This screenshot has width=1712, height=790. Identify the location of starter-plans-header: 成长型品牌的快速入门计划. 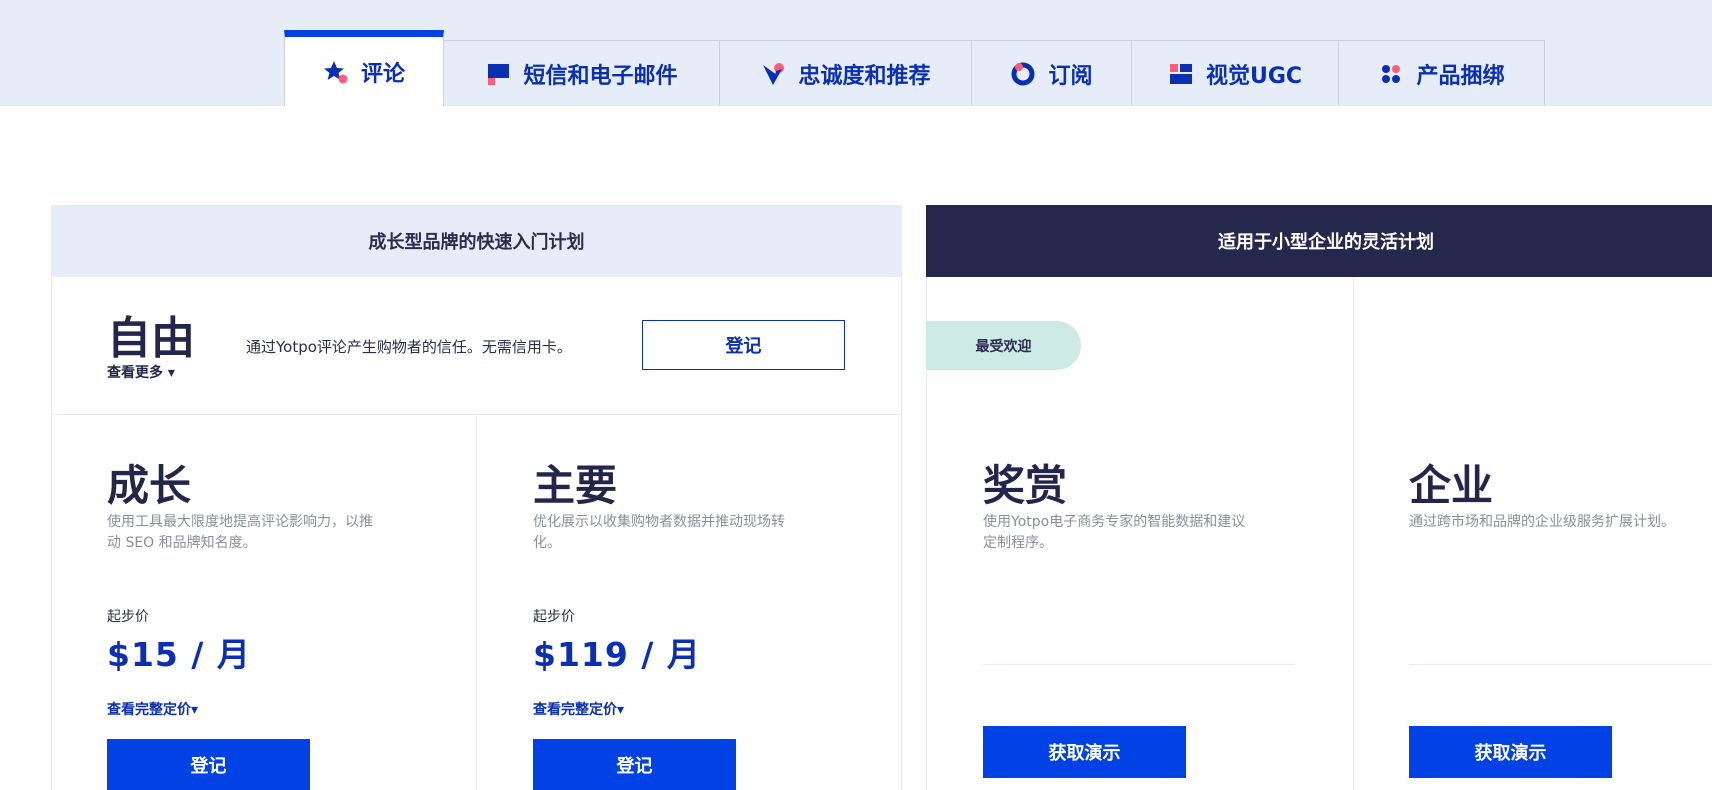
(476, 241).